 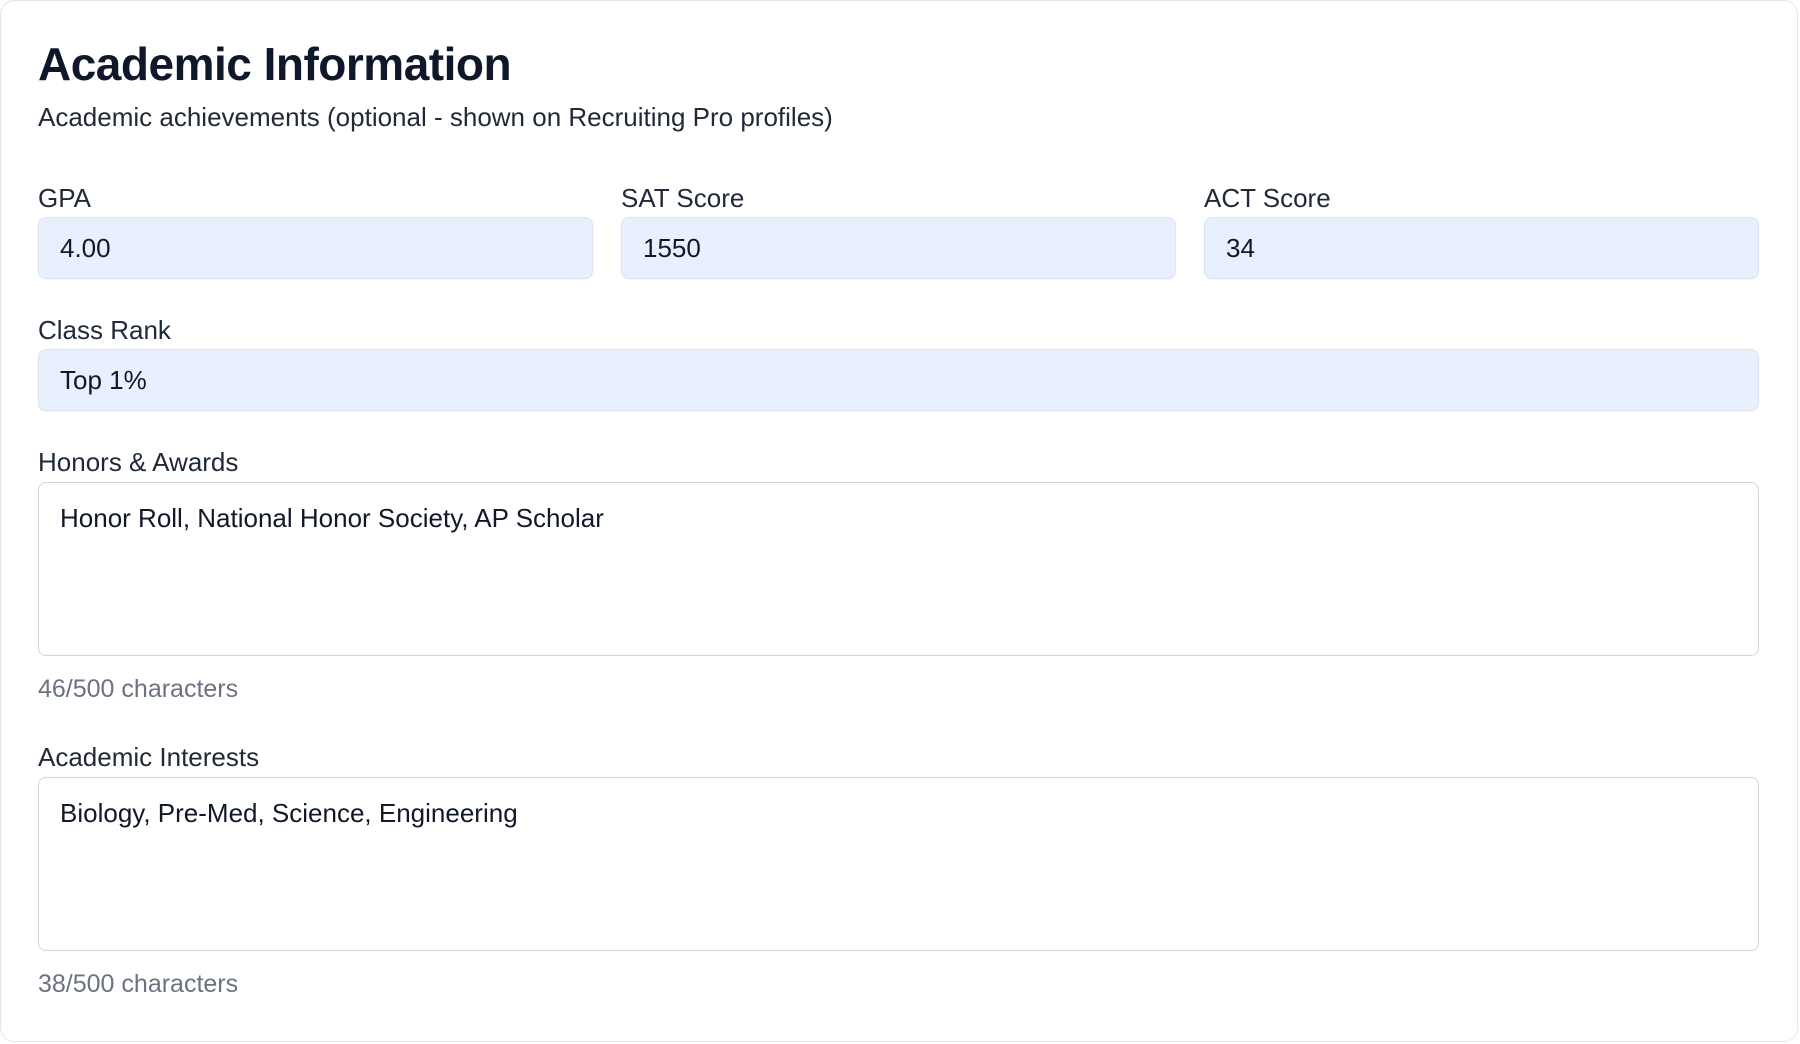 What do you see at coordinates (1481, 248) in the screenshot?
I see `act-score-input` at bounding box center [1481, 248].